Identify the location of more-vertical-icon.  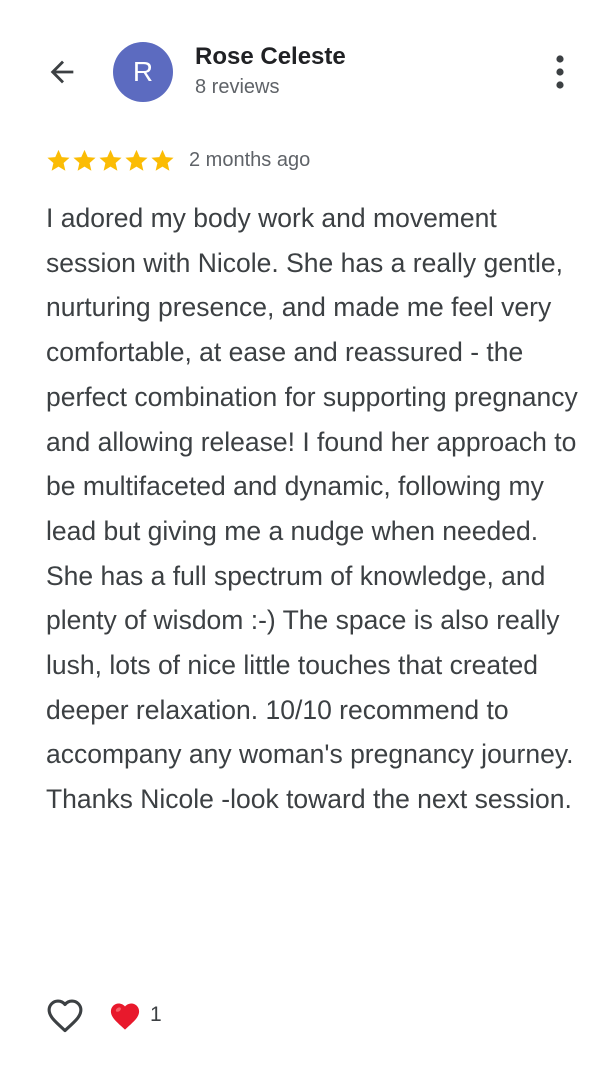
(560, 72).